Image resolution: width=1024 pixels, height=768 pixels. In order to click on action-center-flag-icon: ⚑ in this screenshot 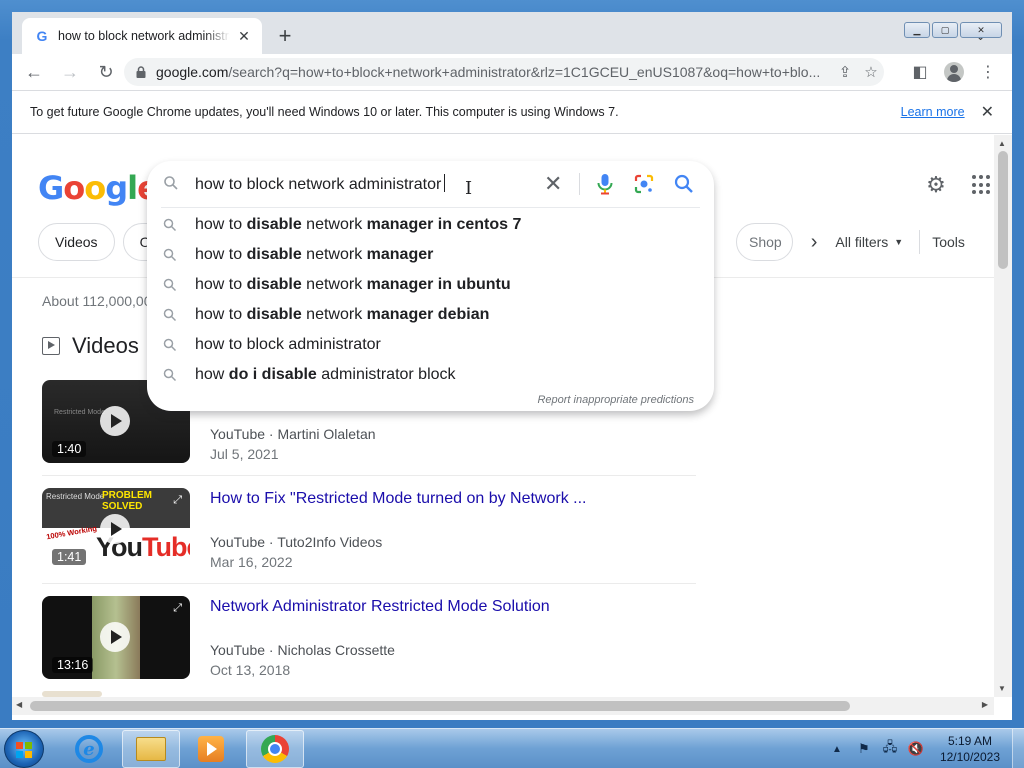, I will do `click(864, 749)`.